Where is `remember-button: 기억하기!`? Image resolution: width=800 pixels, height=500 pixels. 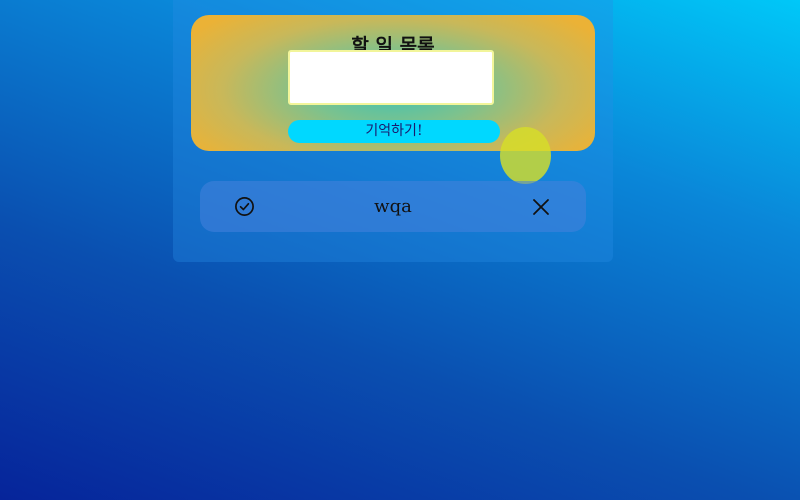
remember-button: 기억하기! is located at coordinates (394, 131).